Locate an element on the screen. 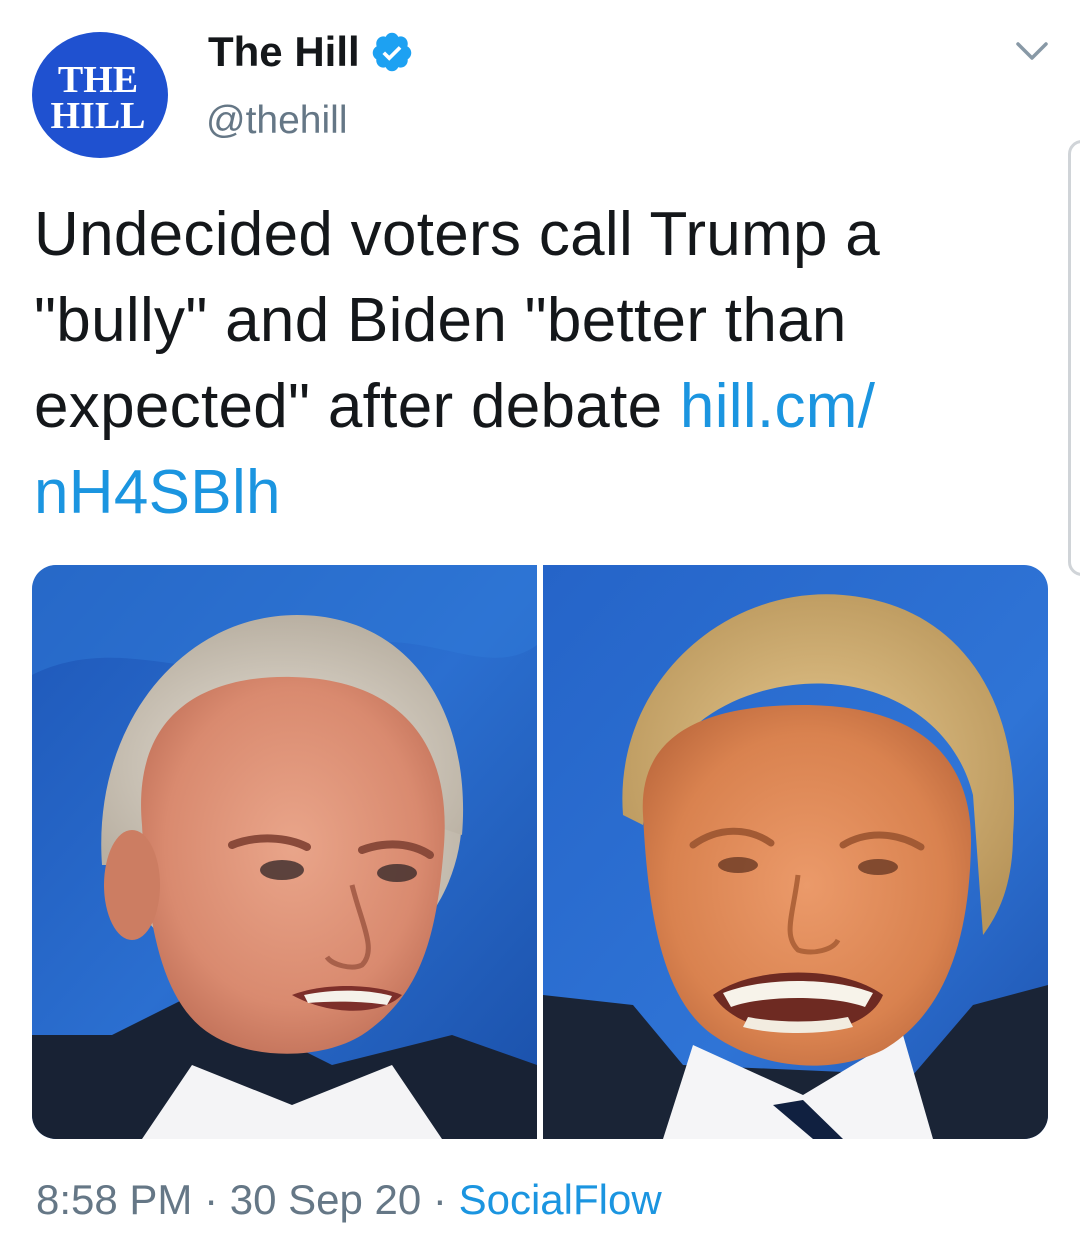 The height and width of the screenshot is (1245, 1080). tweet-meta: 8:58 PM · 30 Sep 20 · SocialFlow is located at coordinates (349, 1200).